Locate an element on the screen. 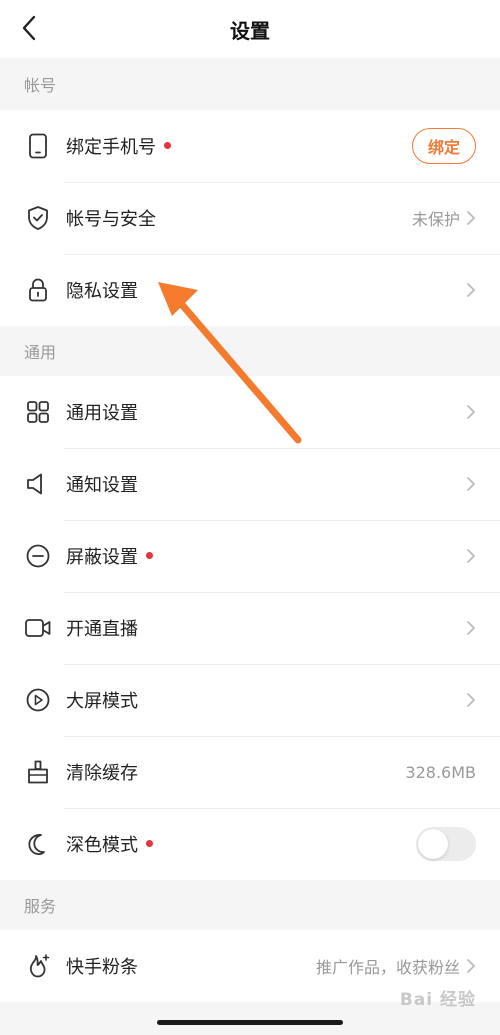  back-button is located at coordinates (29, 28).